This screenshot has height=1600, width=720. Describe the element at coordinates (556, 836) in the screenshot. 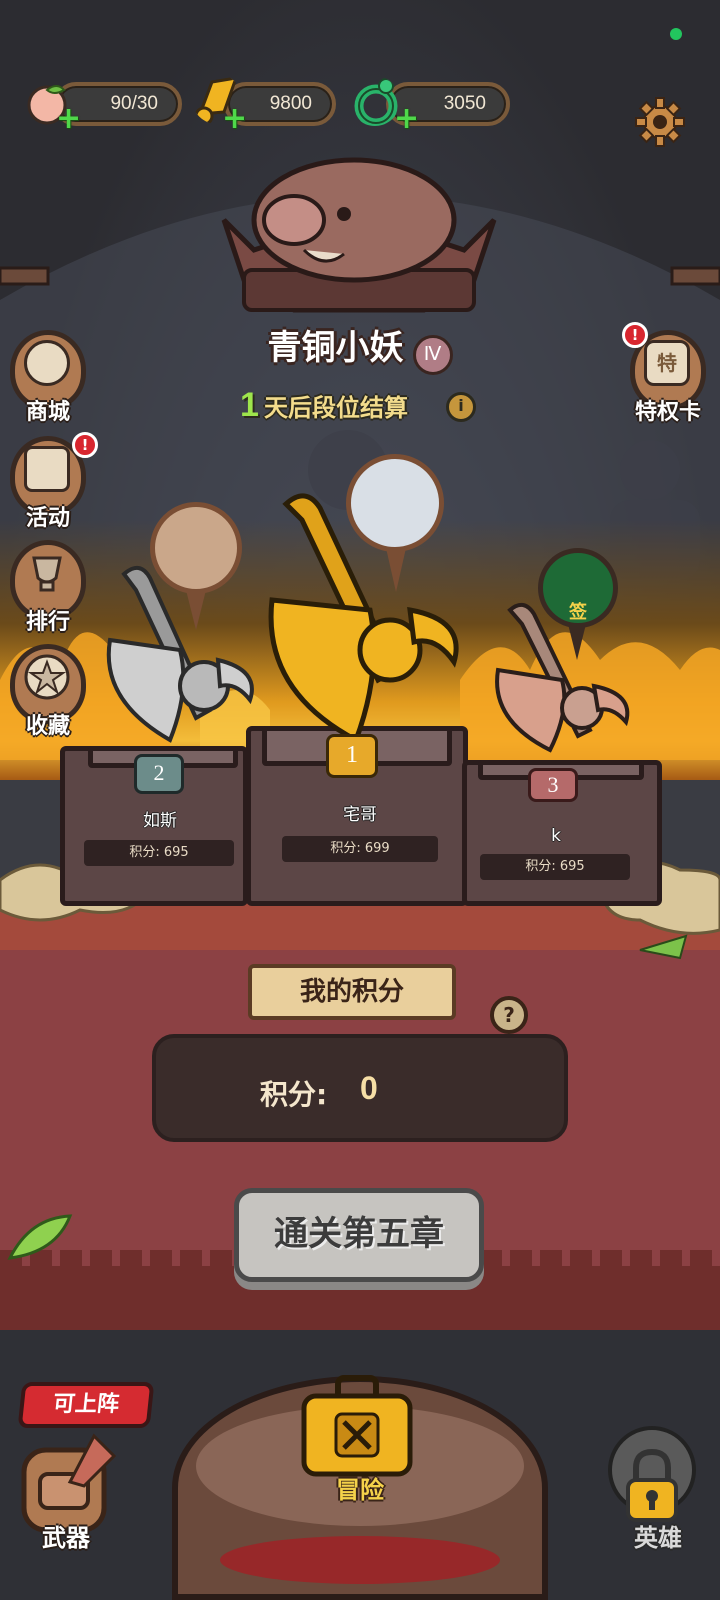

I see `player-3-name: k` at that location.